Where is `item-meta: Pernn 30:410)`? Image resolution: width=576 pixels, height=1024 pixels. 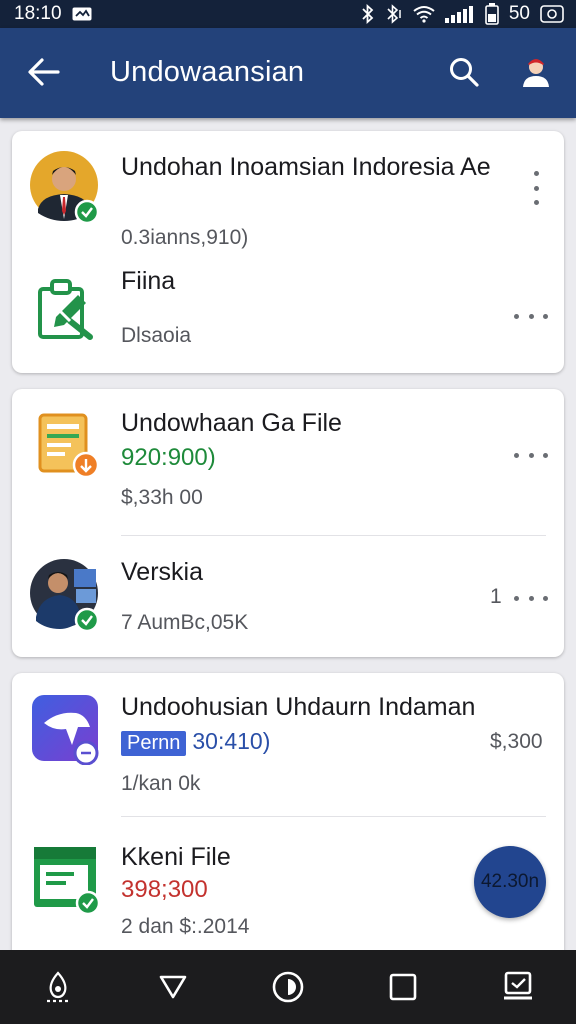 item-meta: Pernn 30:410) is located at coordinates (195, 742).